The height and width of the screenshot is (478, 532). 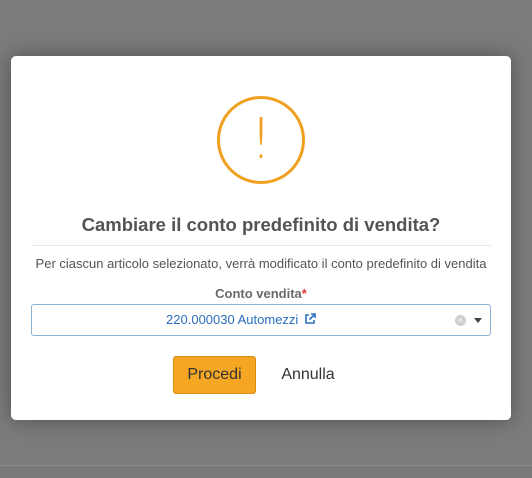 I want to click on clear-icon: ×, so click(x=460, y=320).